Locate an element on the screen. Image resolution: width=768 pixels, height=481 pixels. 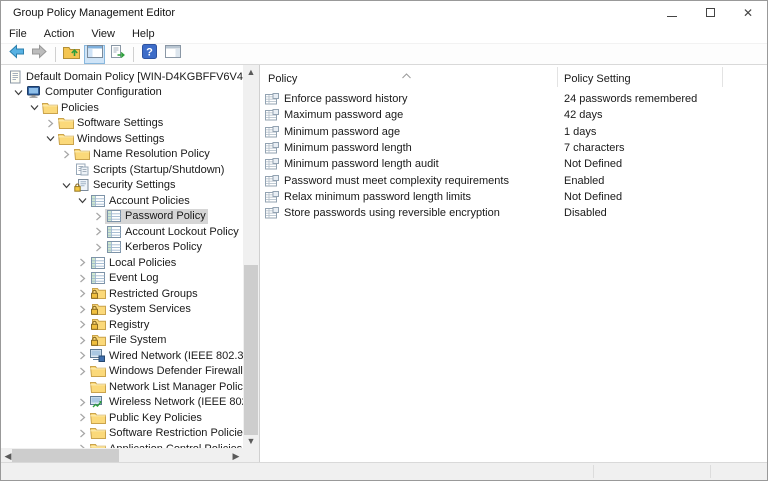
tree-item: System Services is located at coordinates (122, 310).